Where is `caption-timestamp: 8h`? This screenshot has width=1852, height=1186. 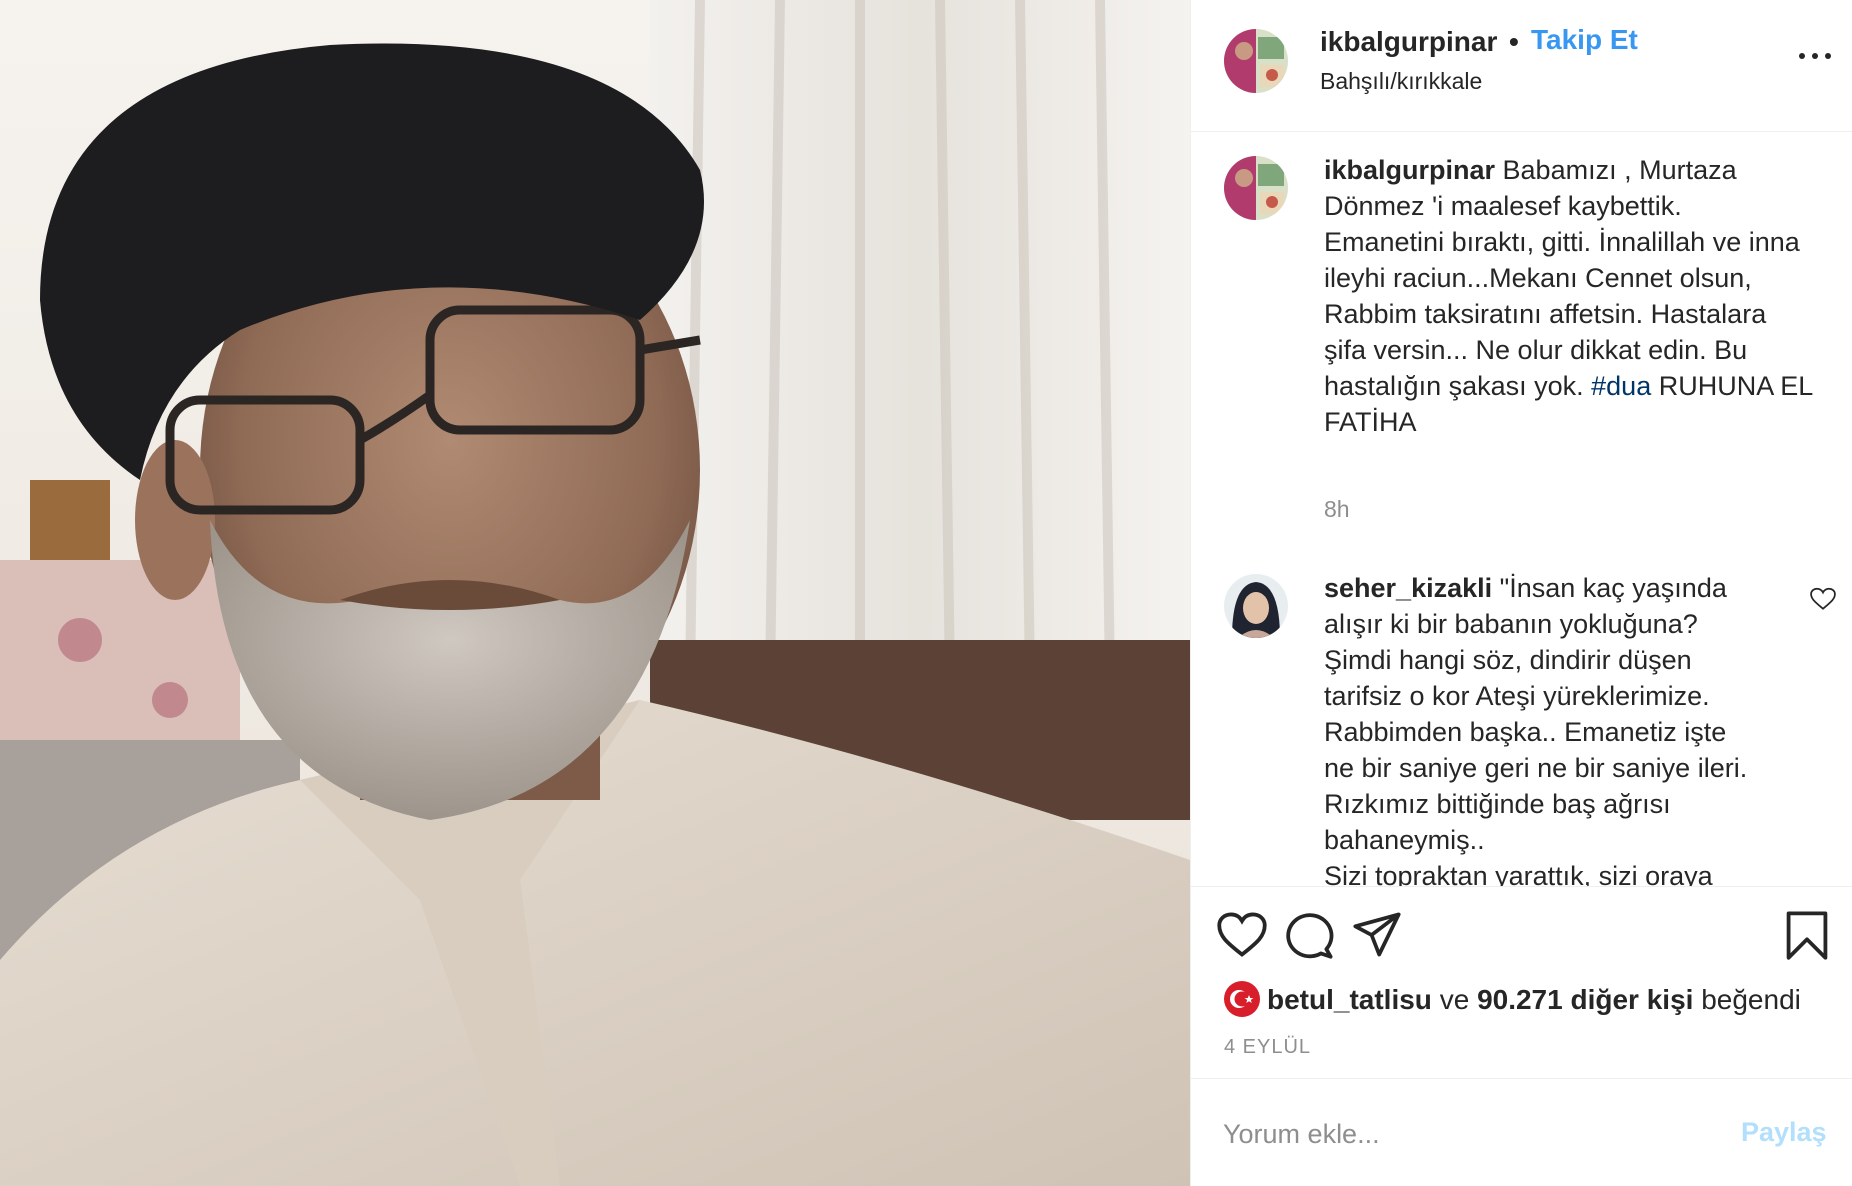 caption-timestamp: 8h is located at coordinates (1337, 509).